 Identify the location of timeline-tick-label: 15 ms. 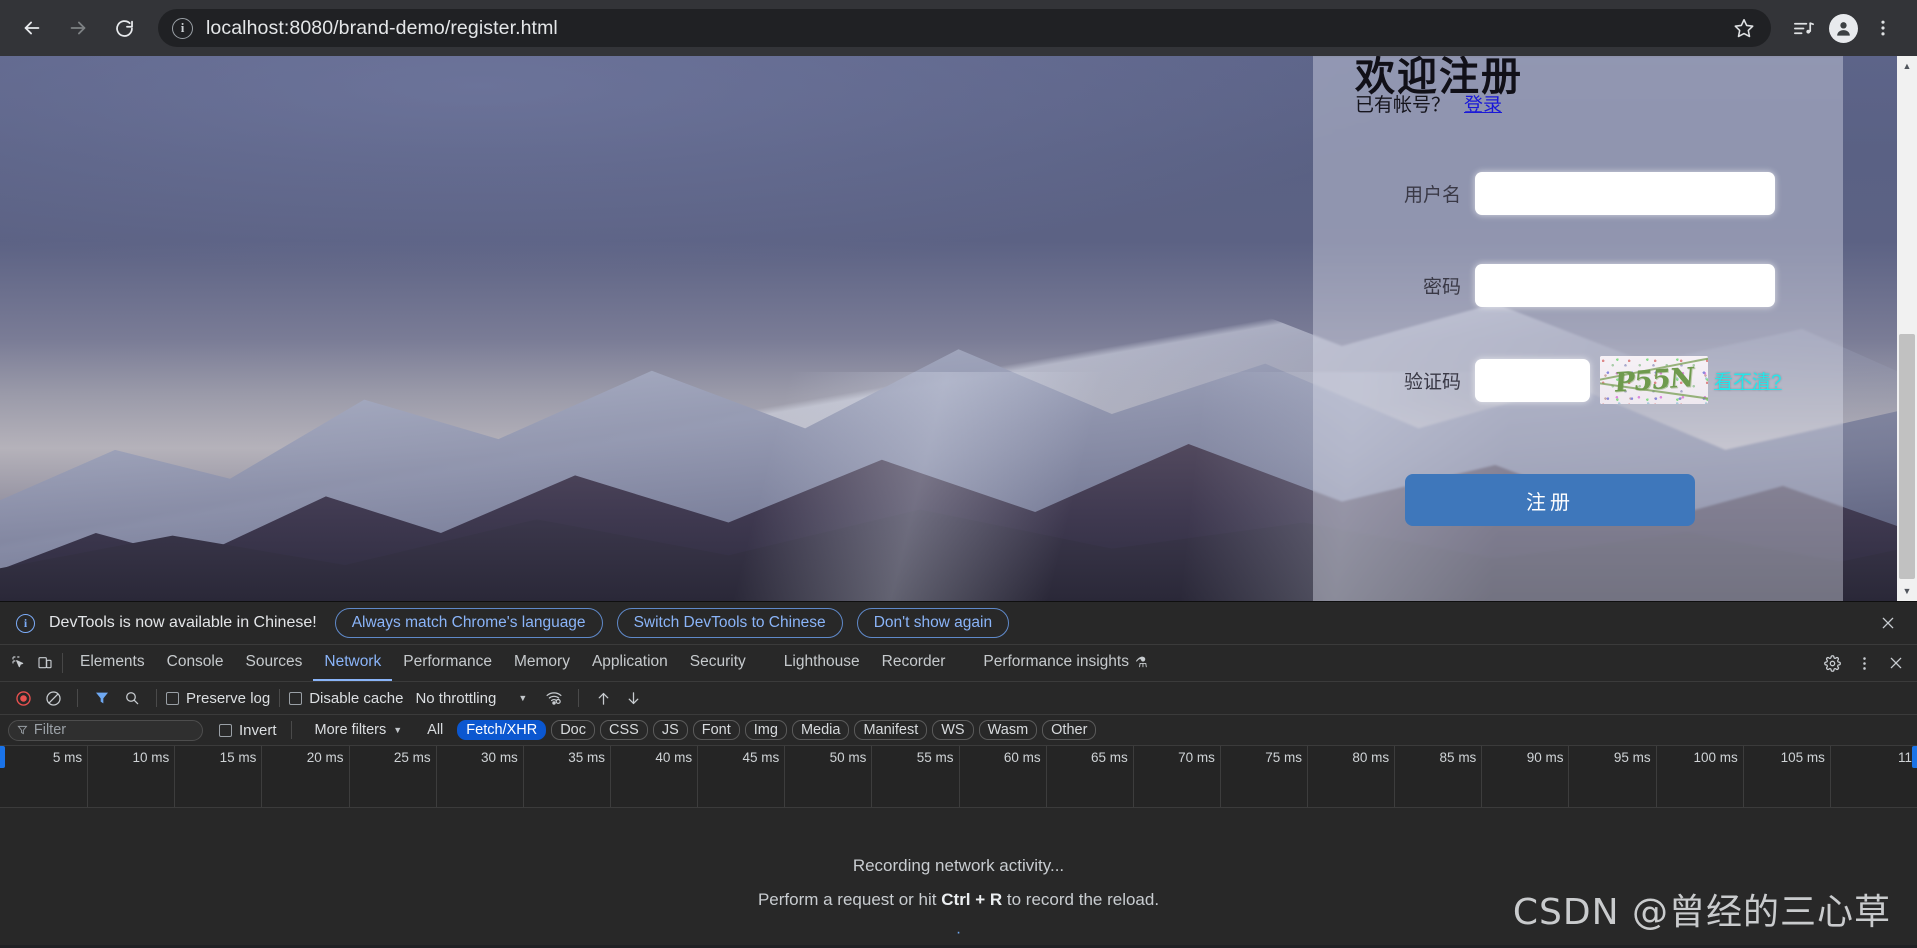
(238, 757).